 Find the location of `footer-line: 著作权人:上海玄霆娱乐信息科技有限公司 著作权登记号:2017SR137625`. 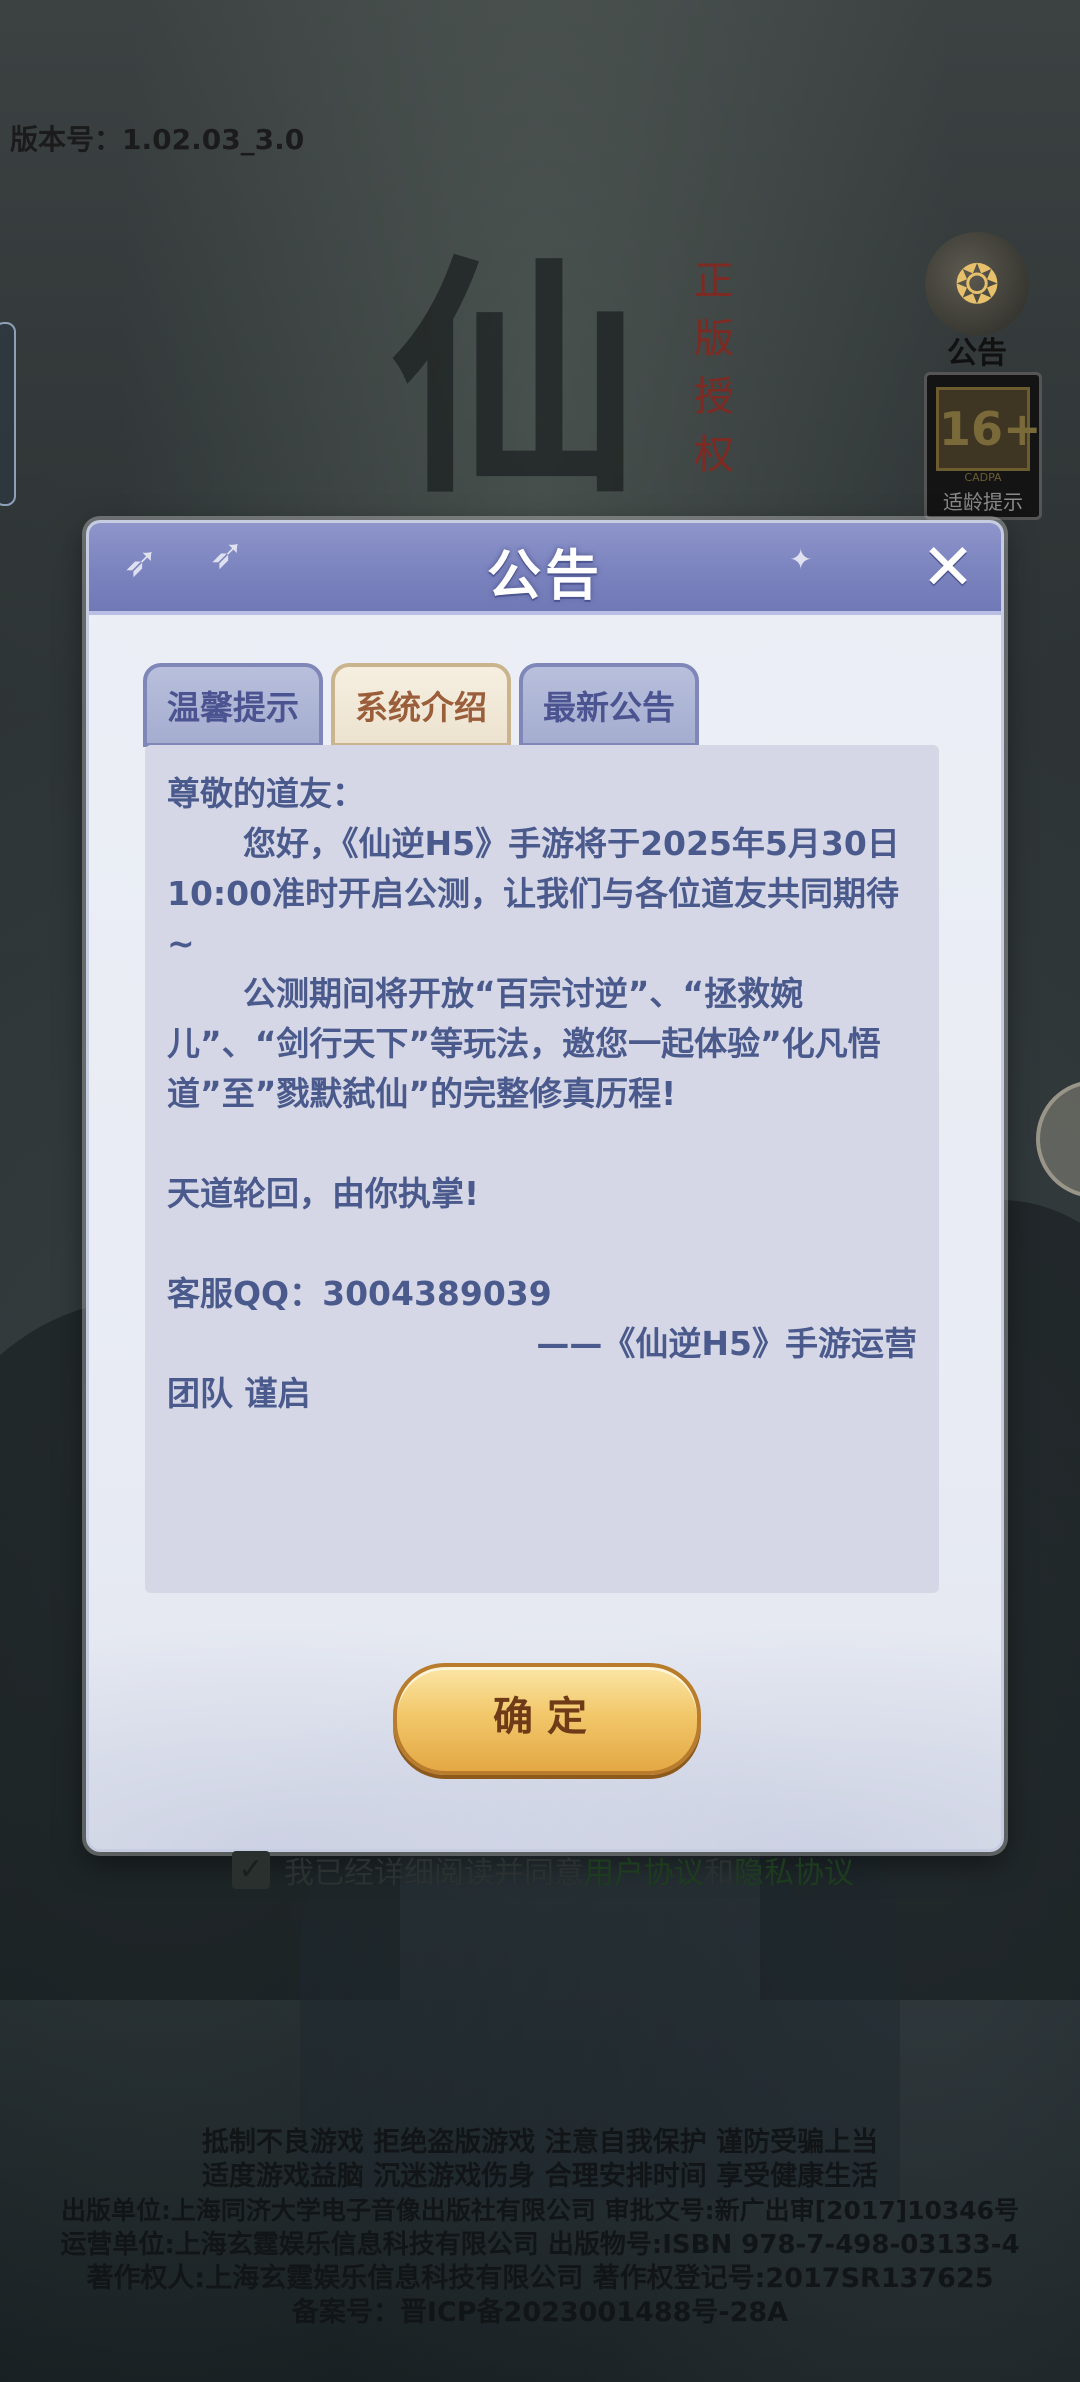

footer-line: 著作权人:上海玄霆娱乐信息科技有限公司 著作权登记号:2017SR137625 is located at coordinates (540, 2278).